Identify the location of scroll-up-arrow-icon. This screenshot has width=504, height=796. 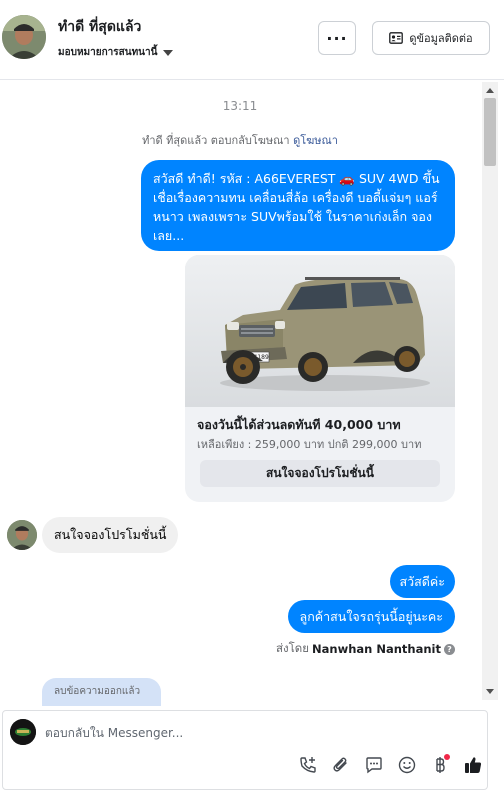
(490, 90).